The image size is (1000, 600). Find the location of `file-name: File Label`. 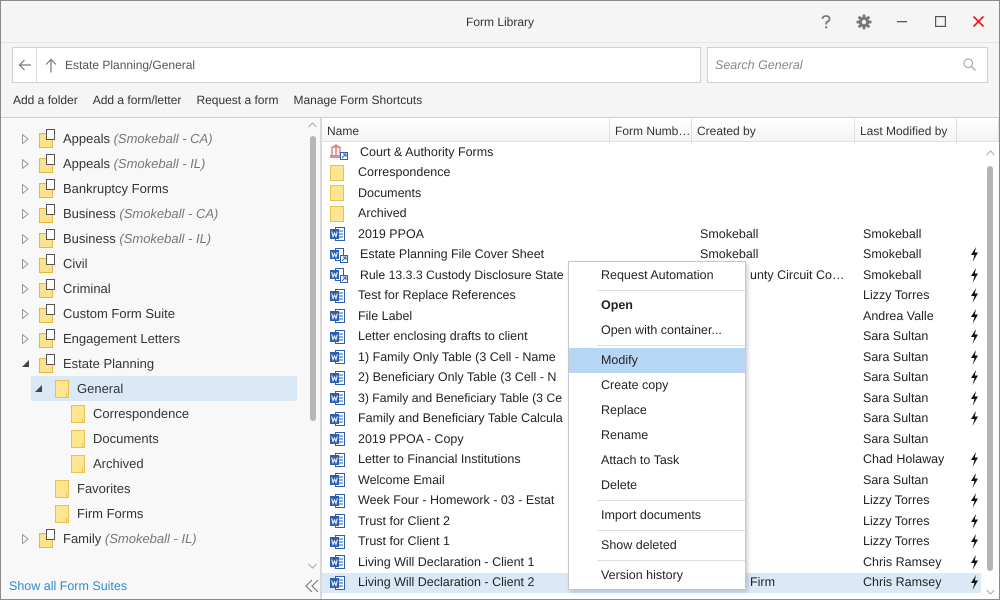

file-name: File Label is located at coordinates (385, 316).